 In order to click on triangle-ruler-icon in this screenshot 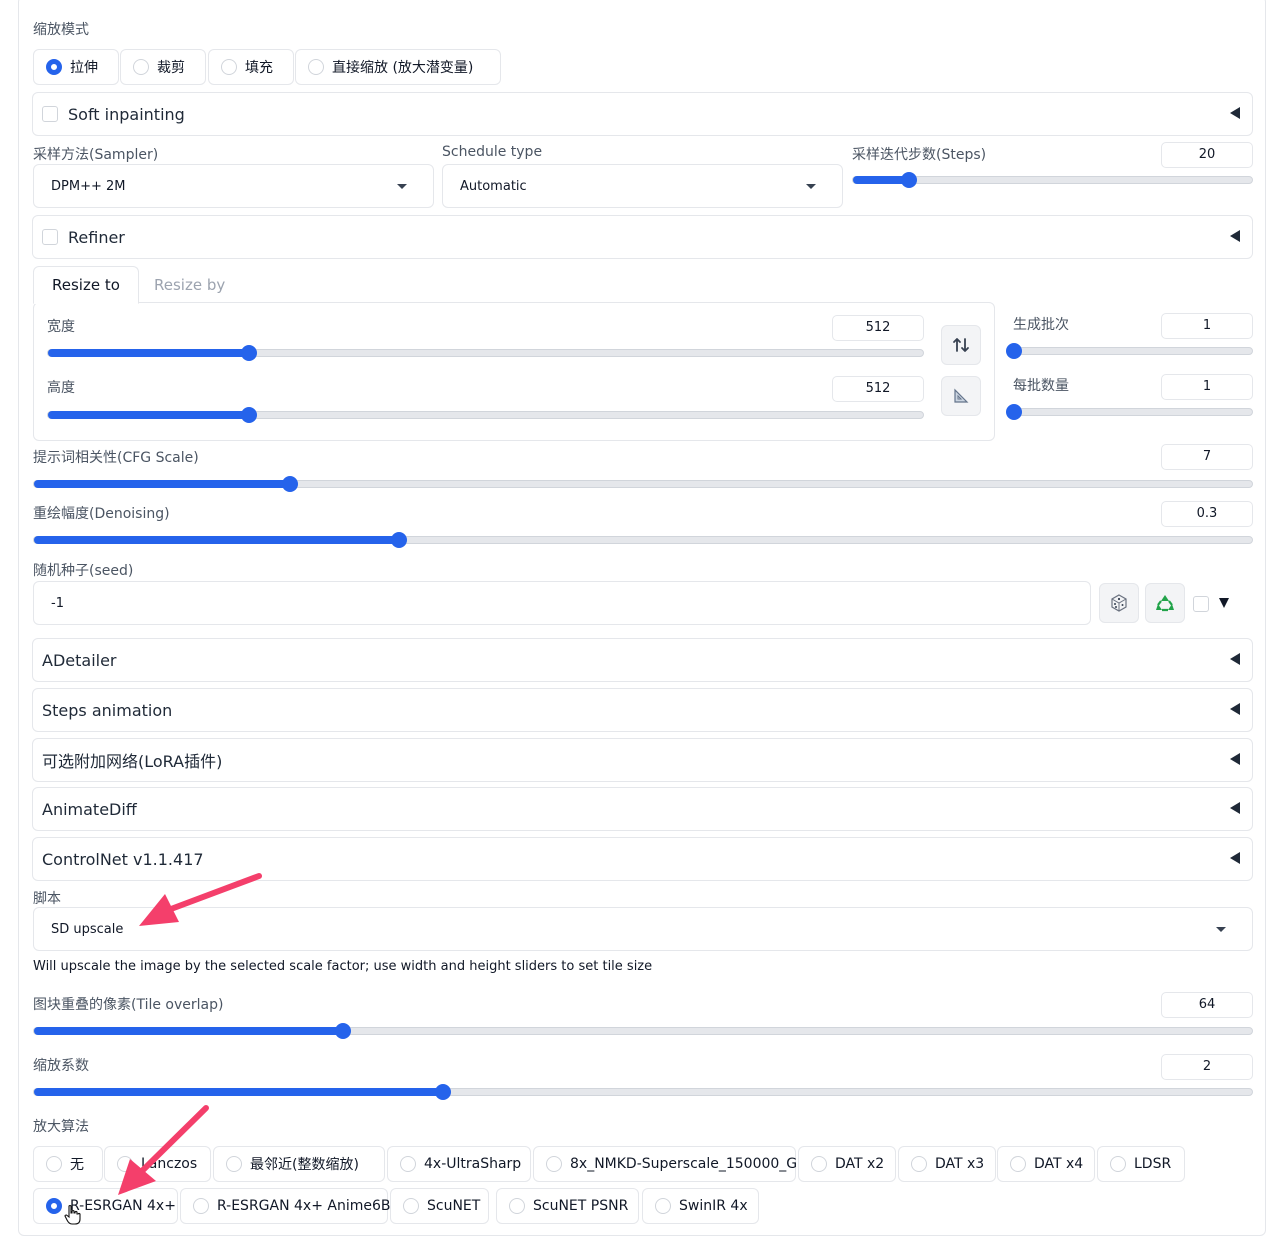, I will do `click(961, 395)`.